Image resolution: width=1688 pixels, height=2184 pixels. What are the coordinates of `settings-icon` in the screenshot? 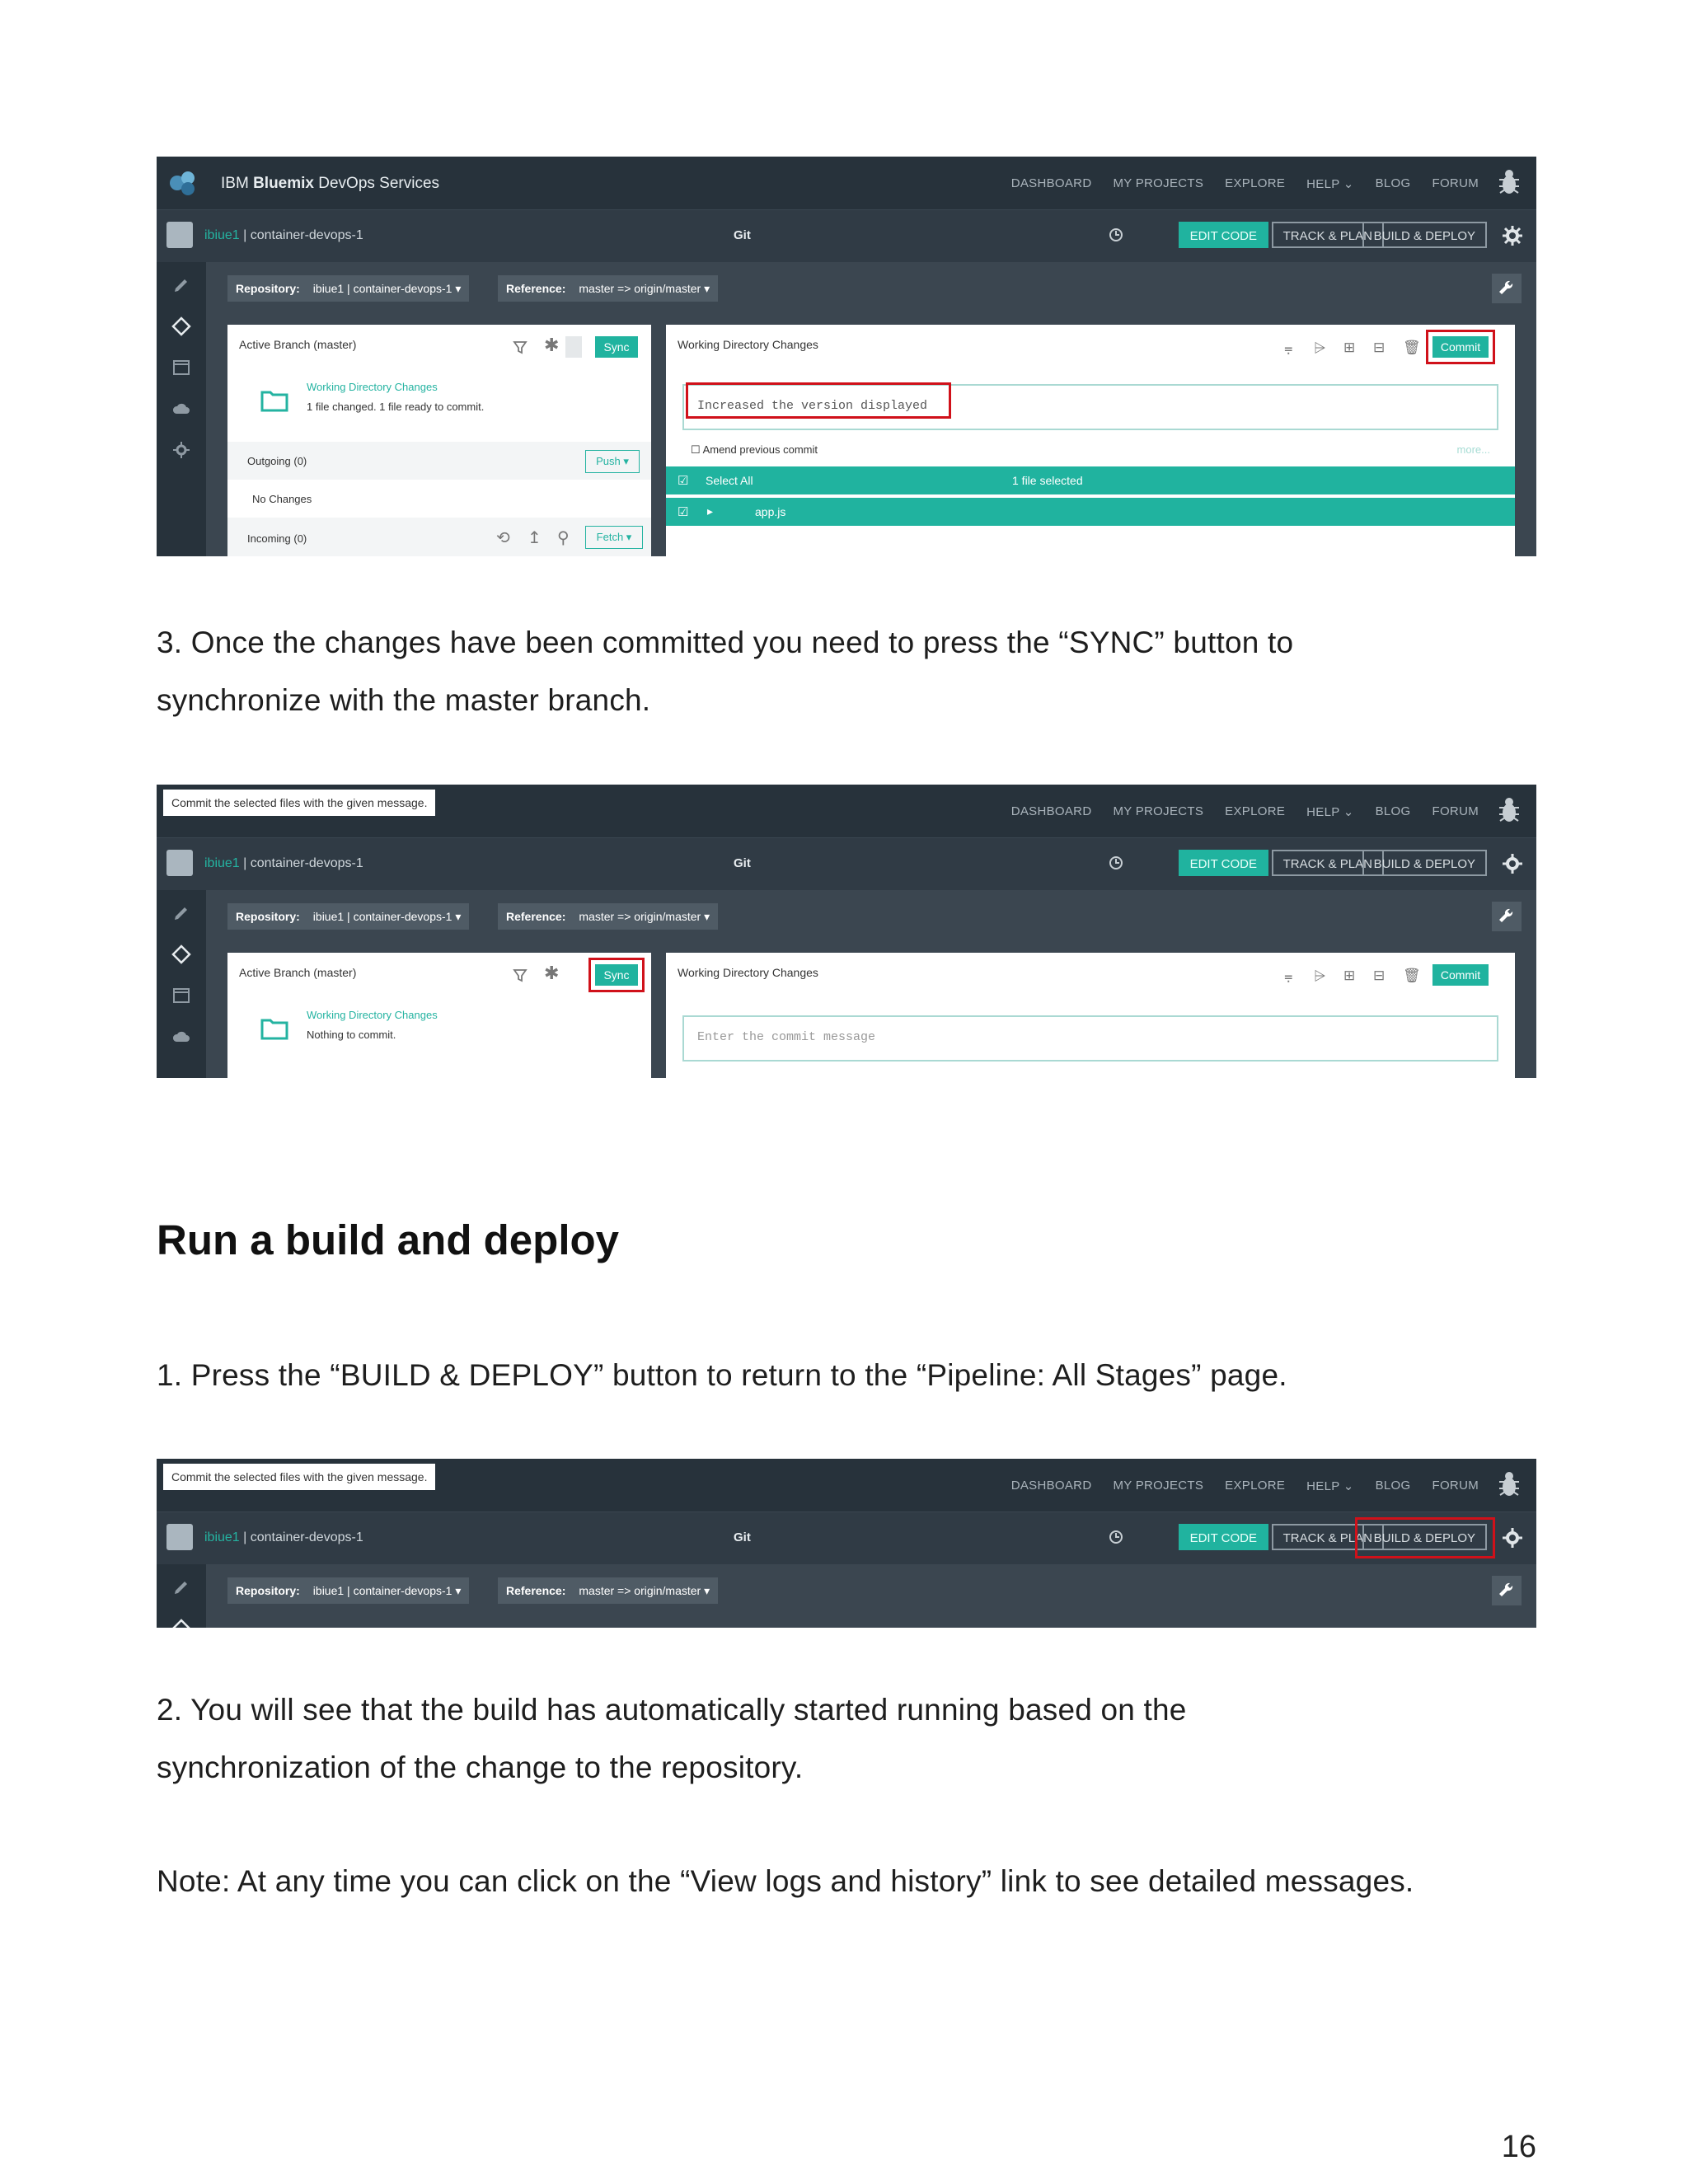 It's located at (181, 450).